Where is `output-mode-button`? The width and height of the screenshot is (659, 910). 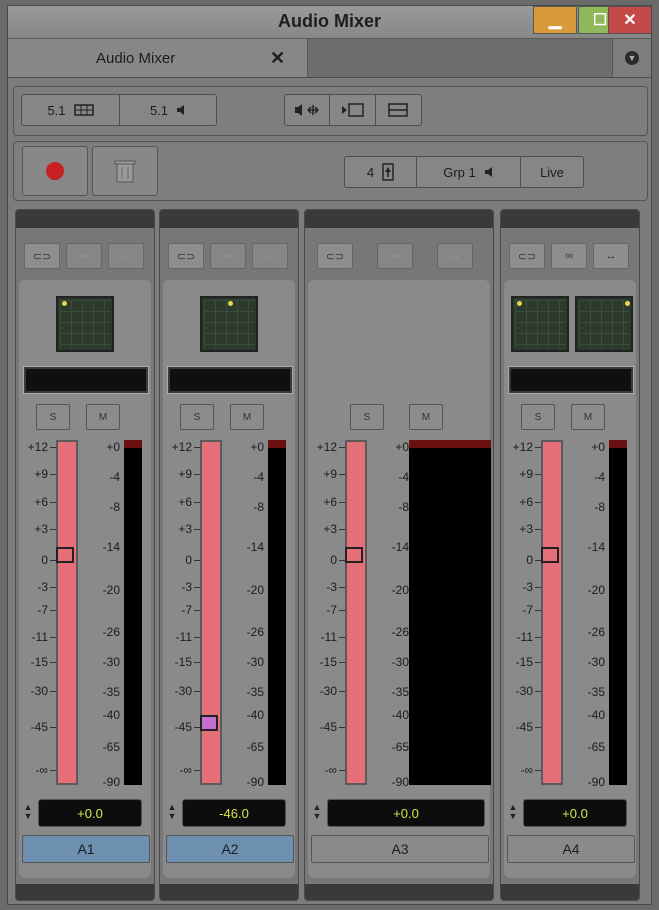 output-mode-button is located at coordinates (353, 110).